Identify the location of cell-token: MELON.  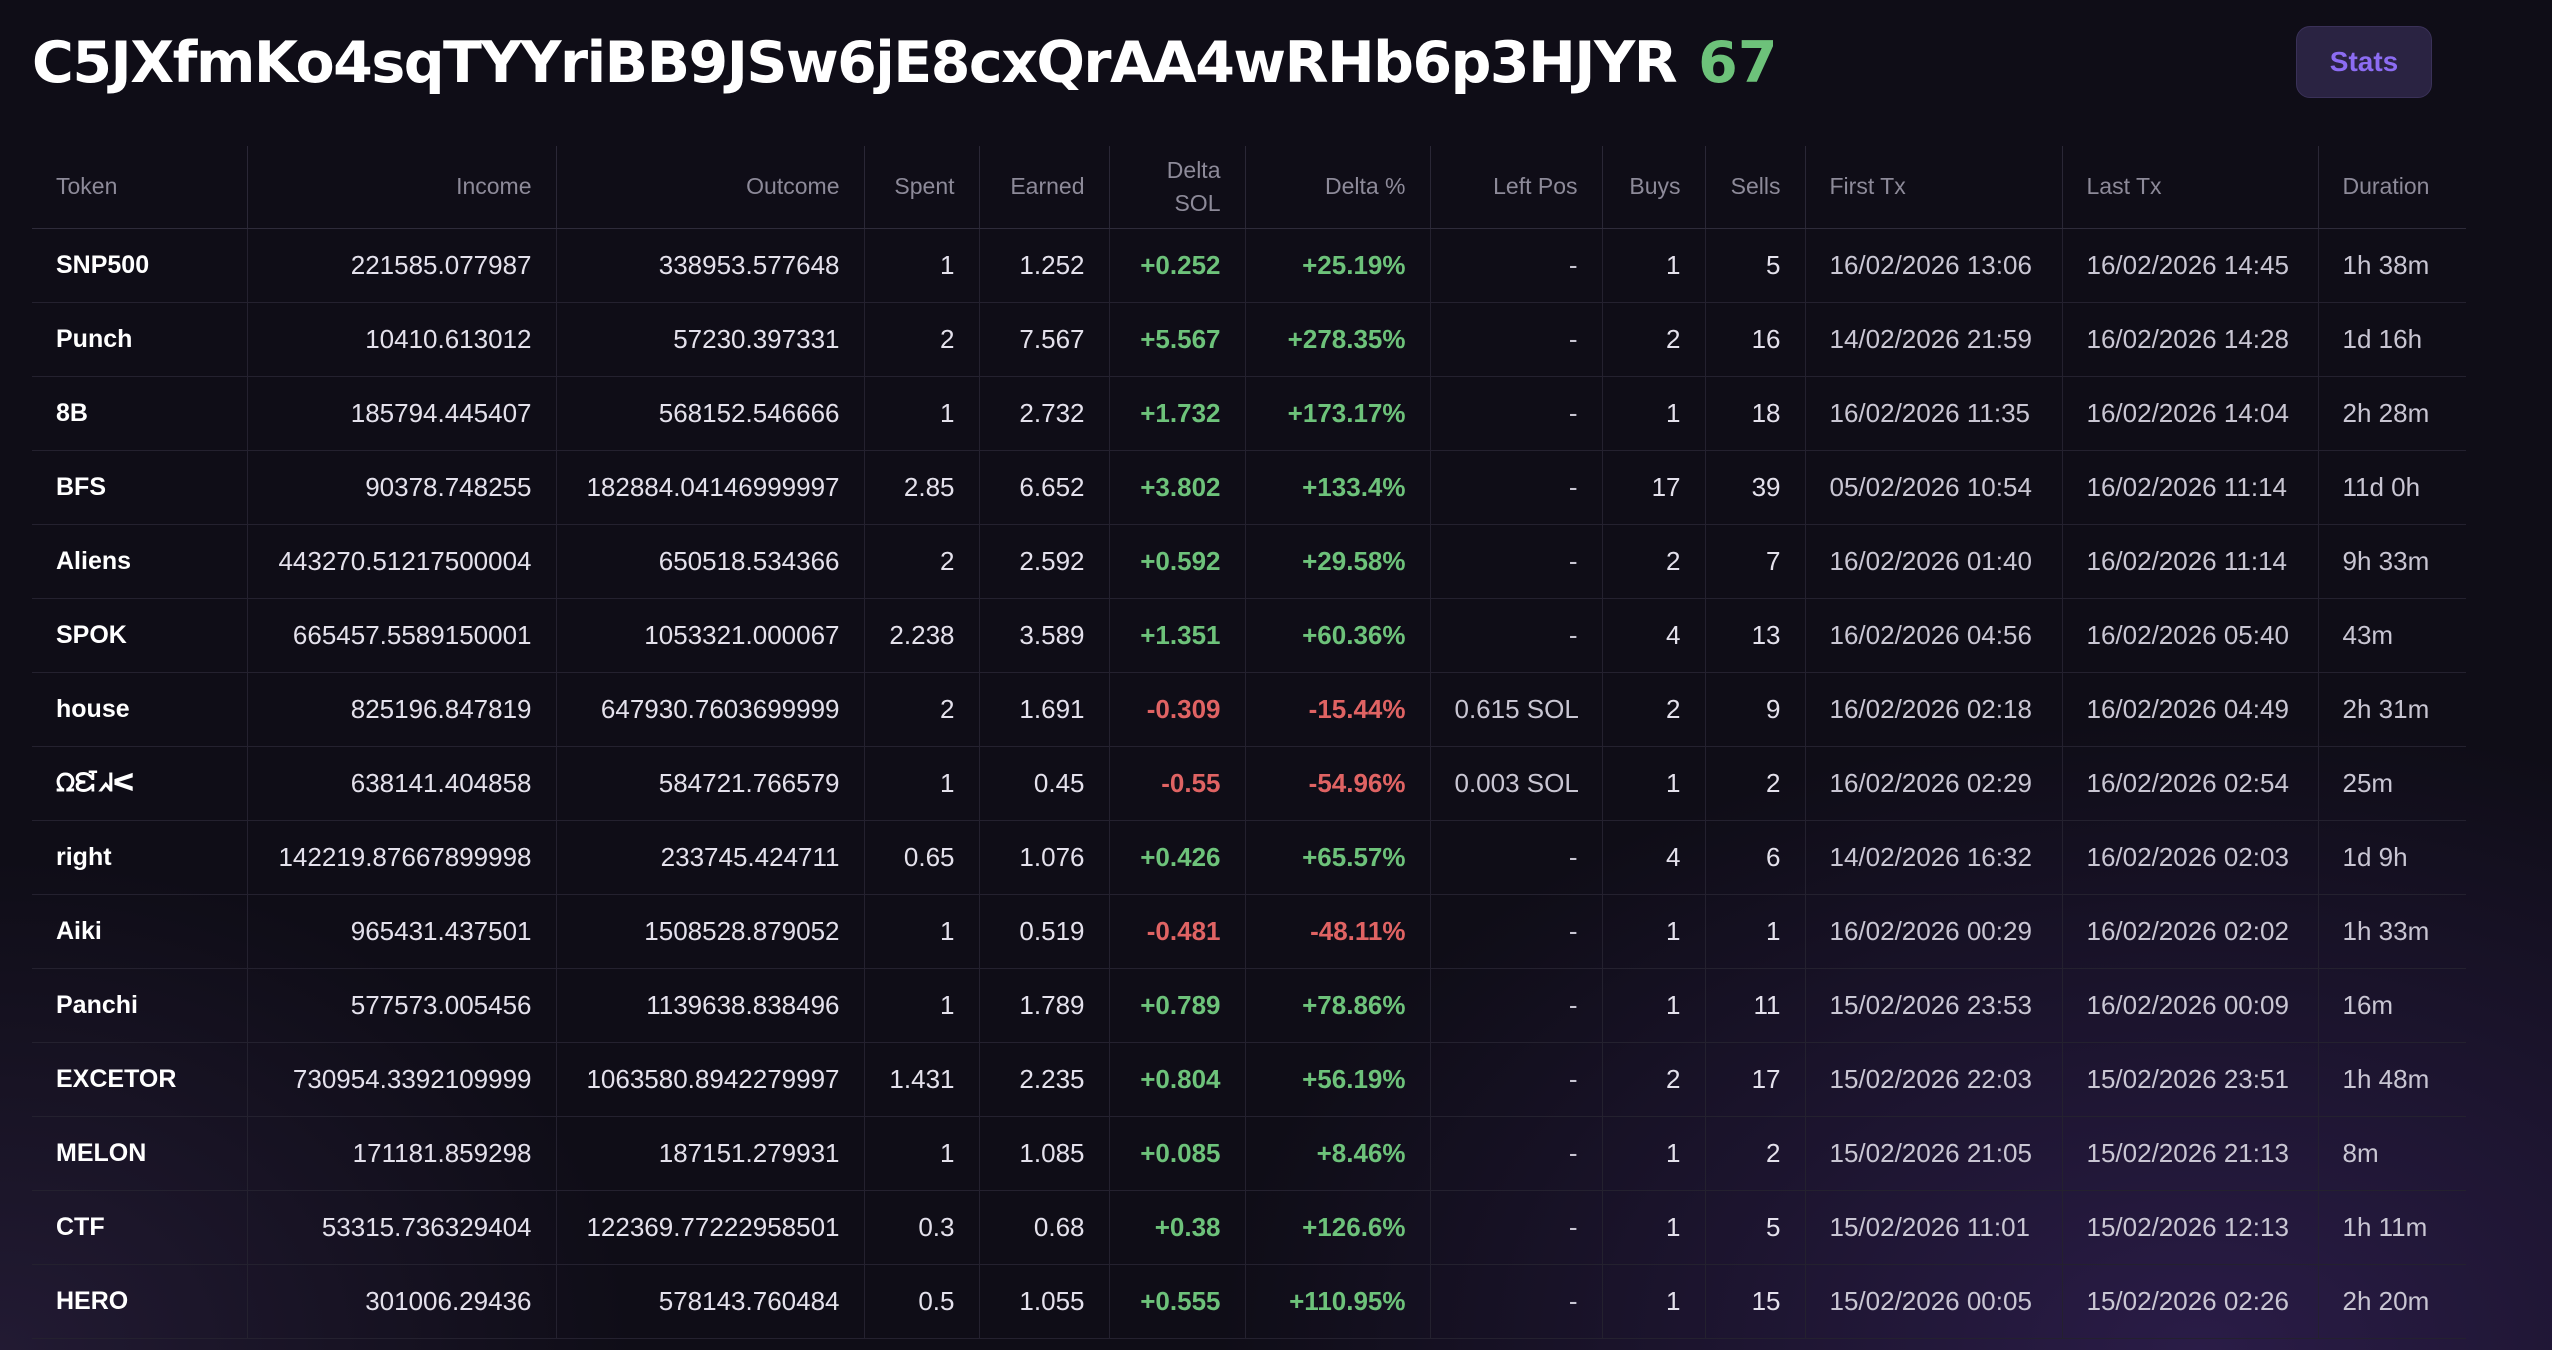
(140, 1153).